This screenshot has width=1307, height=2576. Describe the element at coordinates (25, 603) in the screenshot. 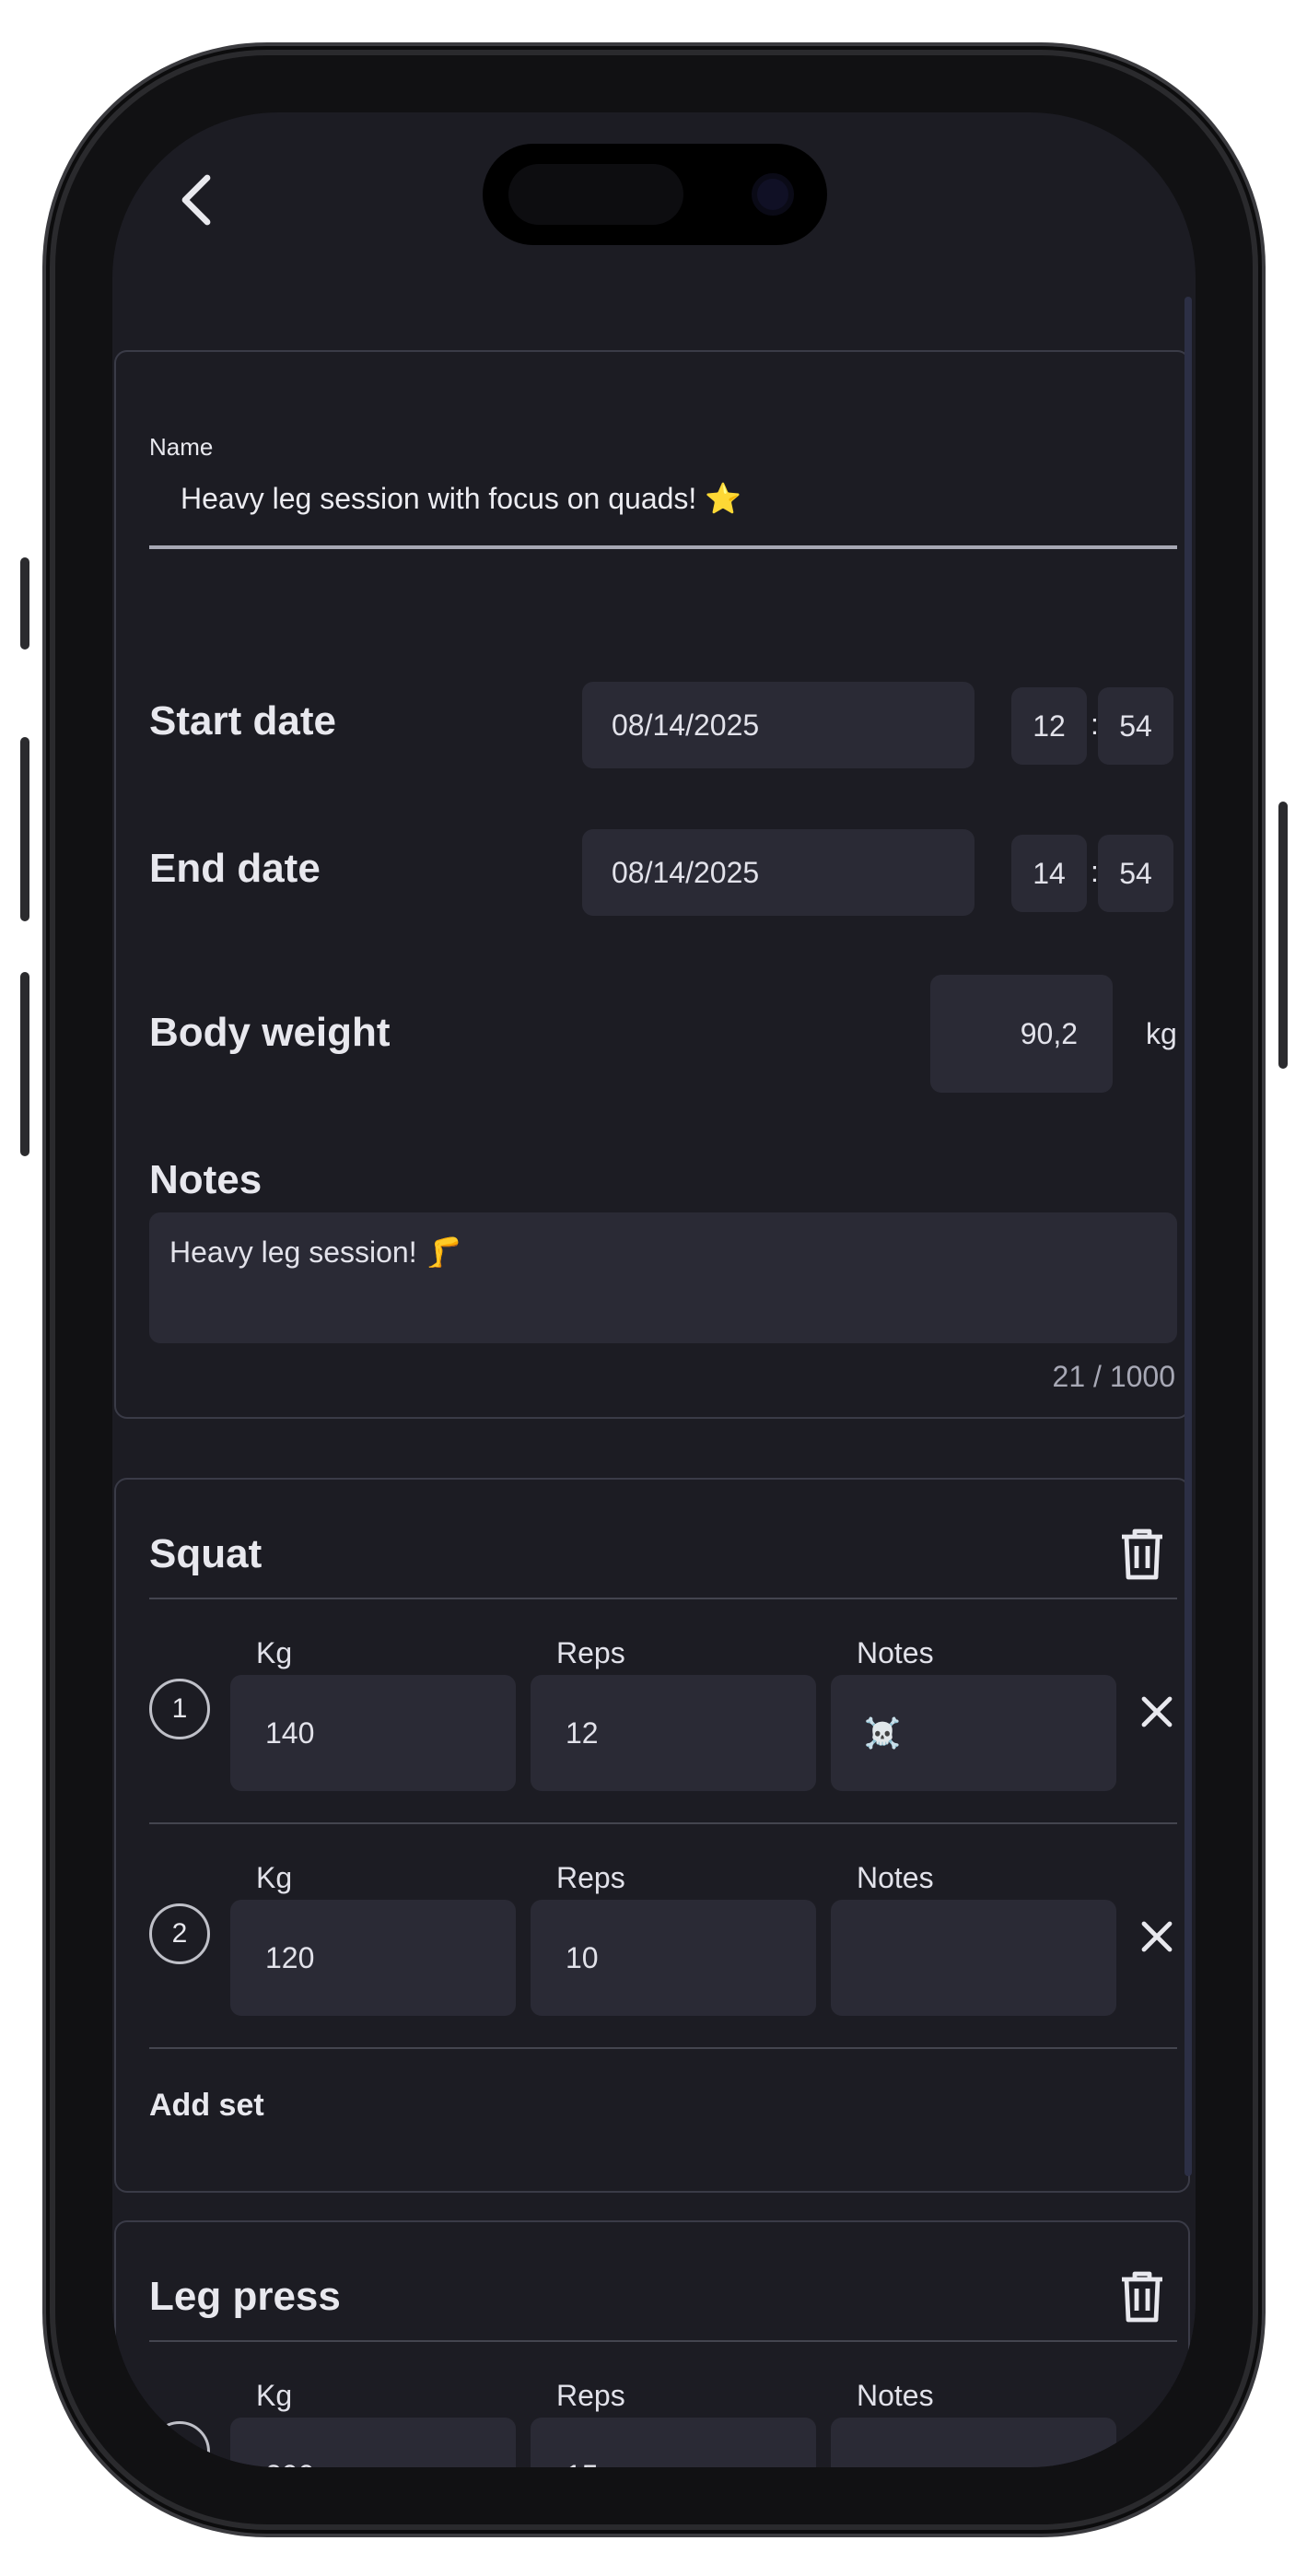

I see `action-button` at that location.